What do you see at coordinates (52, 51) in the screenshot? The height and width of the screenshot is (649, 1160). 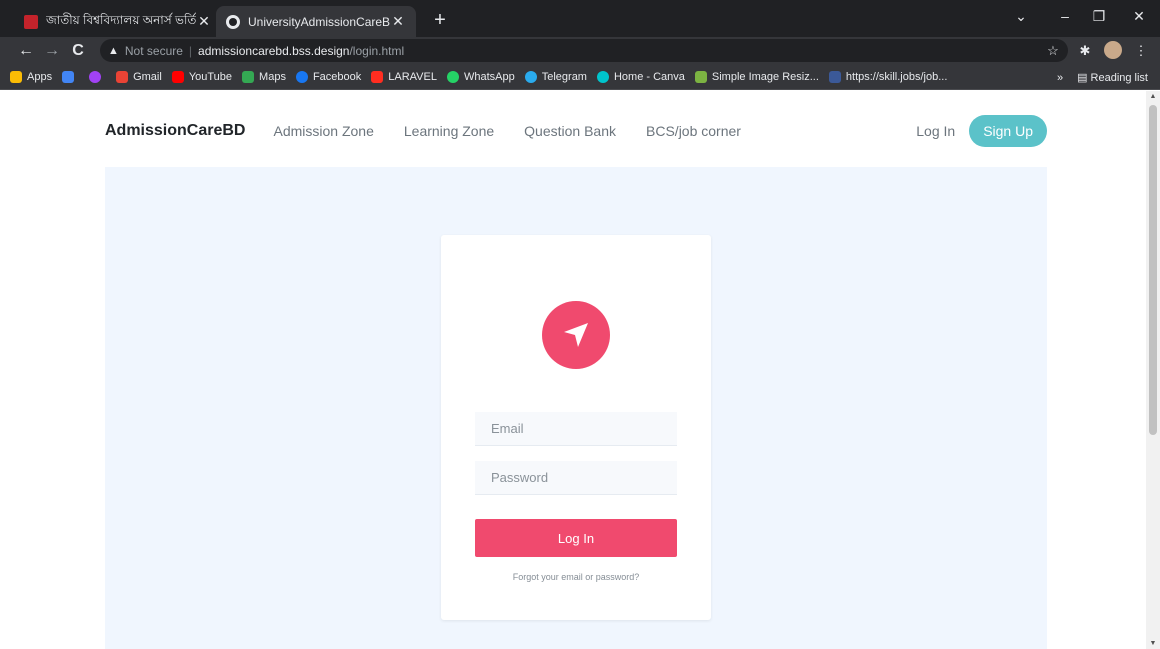 I see `forward-icon: →` at bounding box center [52, 51].